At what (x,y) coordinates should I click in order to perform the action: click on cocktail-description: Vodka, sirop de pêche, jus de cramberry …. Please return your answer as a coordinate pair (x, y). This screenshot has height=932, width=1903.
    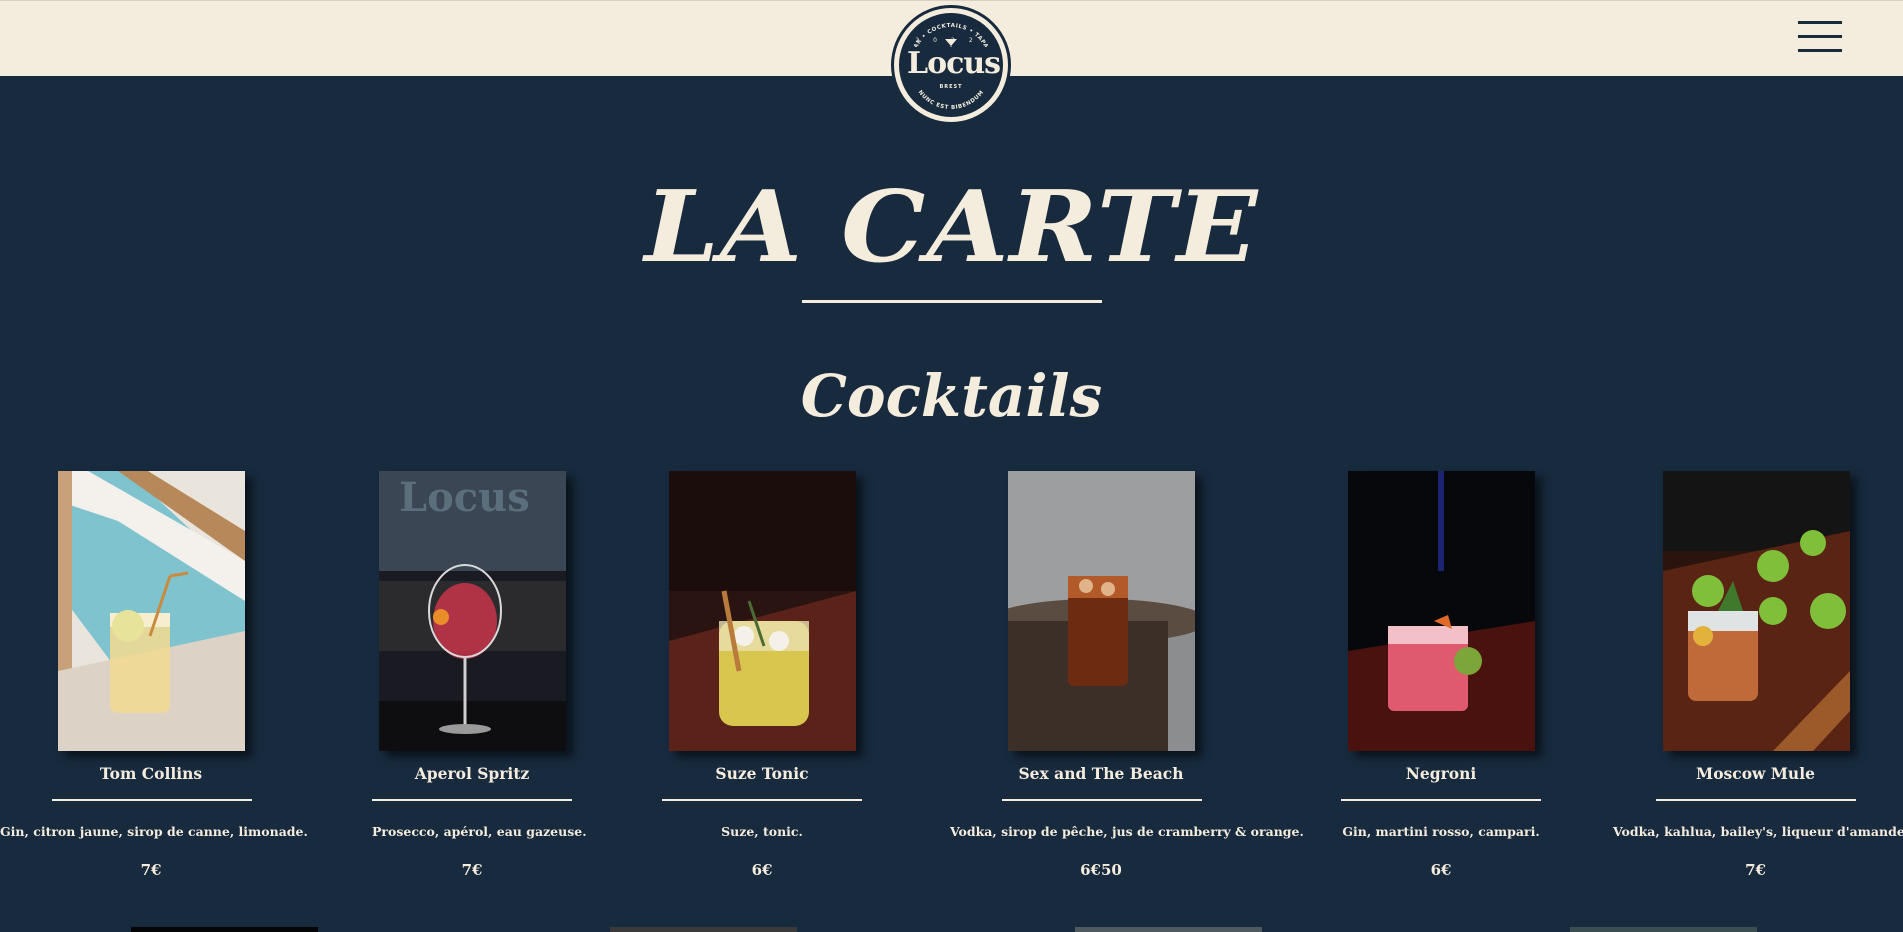
    Looking at the image, I should click on (1127, 831).